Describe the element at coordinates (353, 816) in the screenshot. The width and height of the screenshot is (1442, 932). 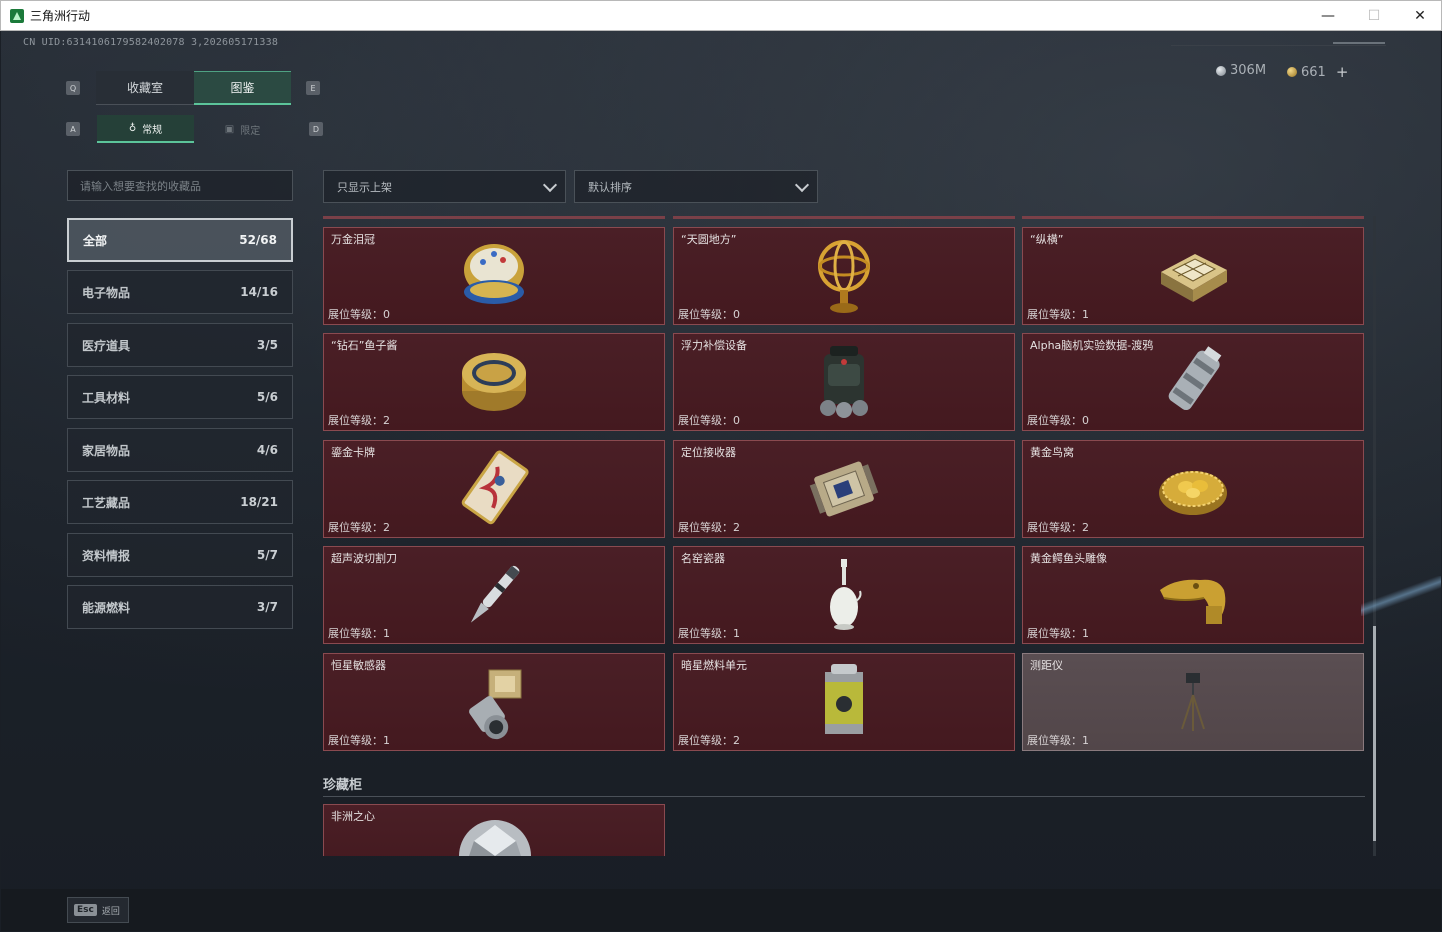
I see `item-name: 非洲之心` at that location.